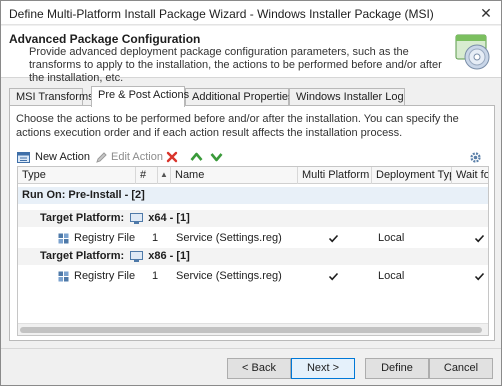 This screenshot has height=386, width=502. I want to click on settings-icon, so click(475, 157).